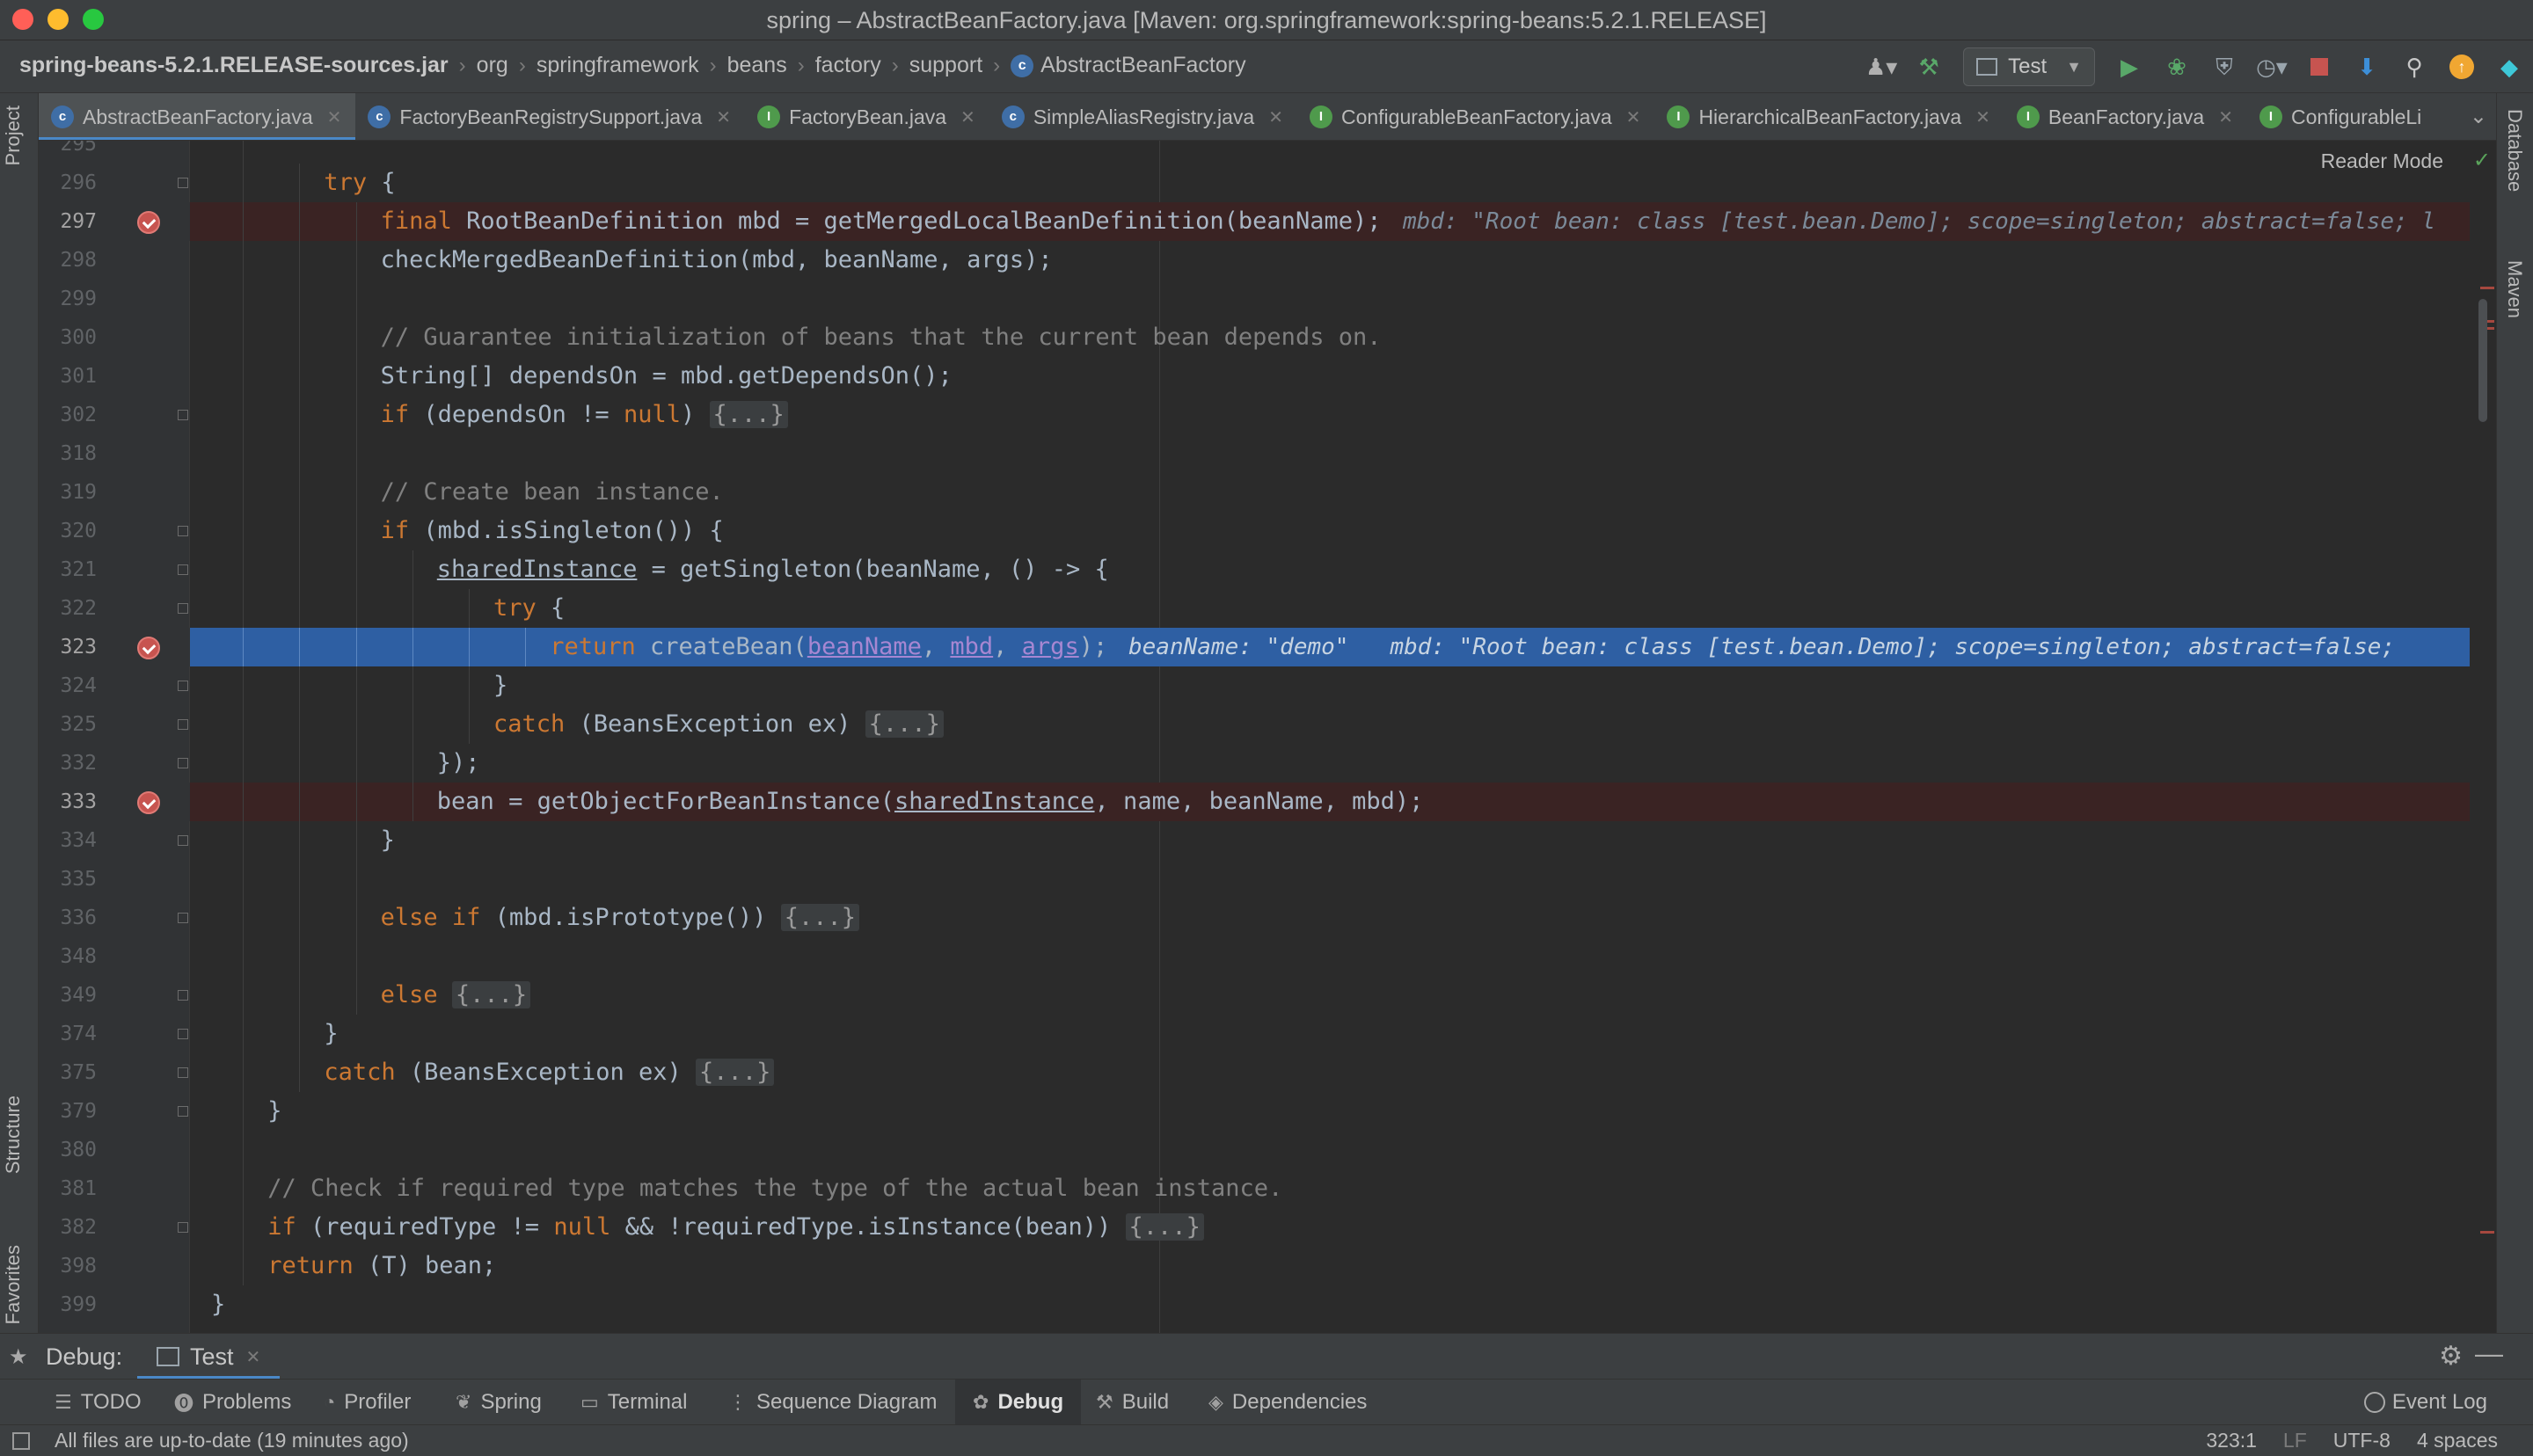 This screenshot has height=1456, width=2533. Describe the element at coordinates (2126, 116) in the screenshot. I see `editor-tab: I BeanFactory.java ✕` at that location.